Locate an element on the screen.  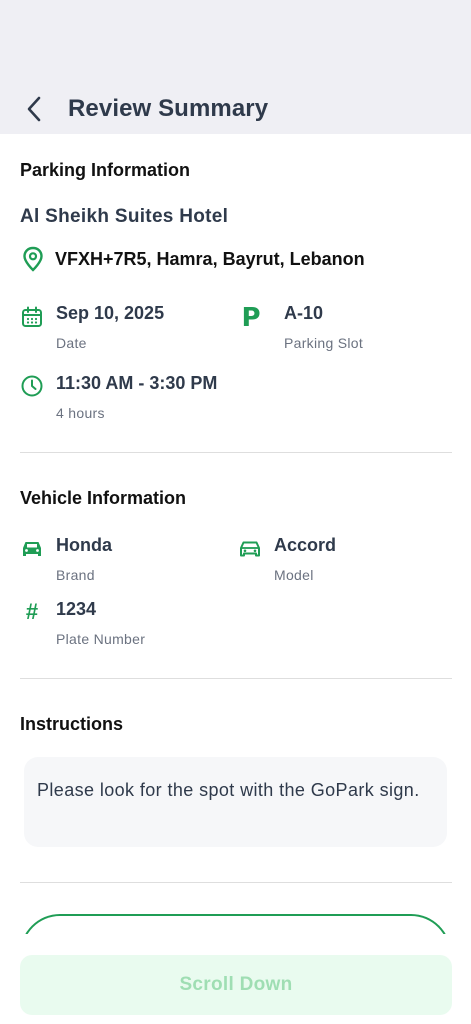
brand-item: Honda Brand is located at coordinates (120, 560).